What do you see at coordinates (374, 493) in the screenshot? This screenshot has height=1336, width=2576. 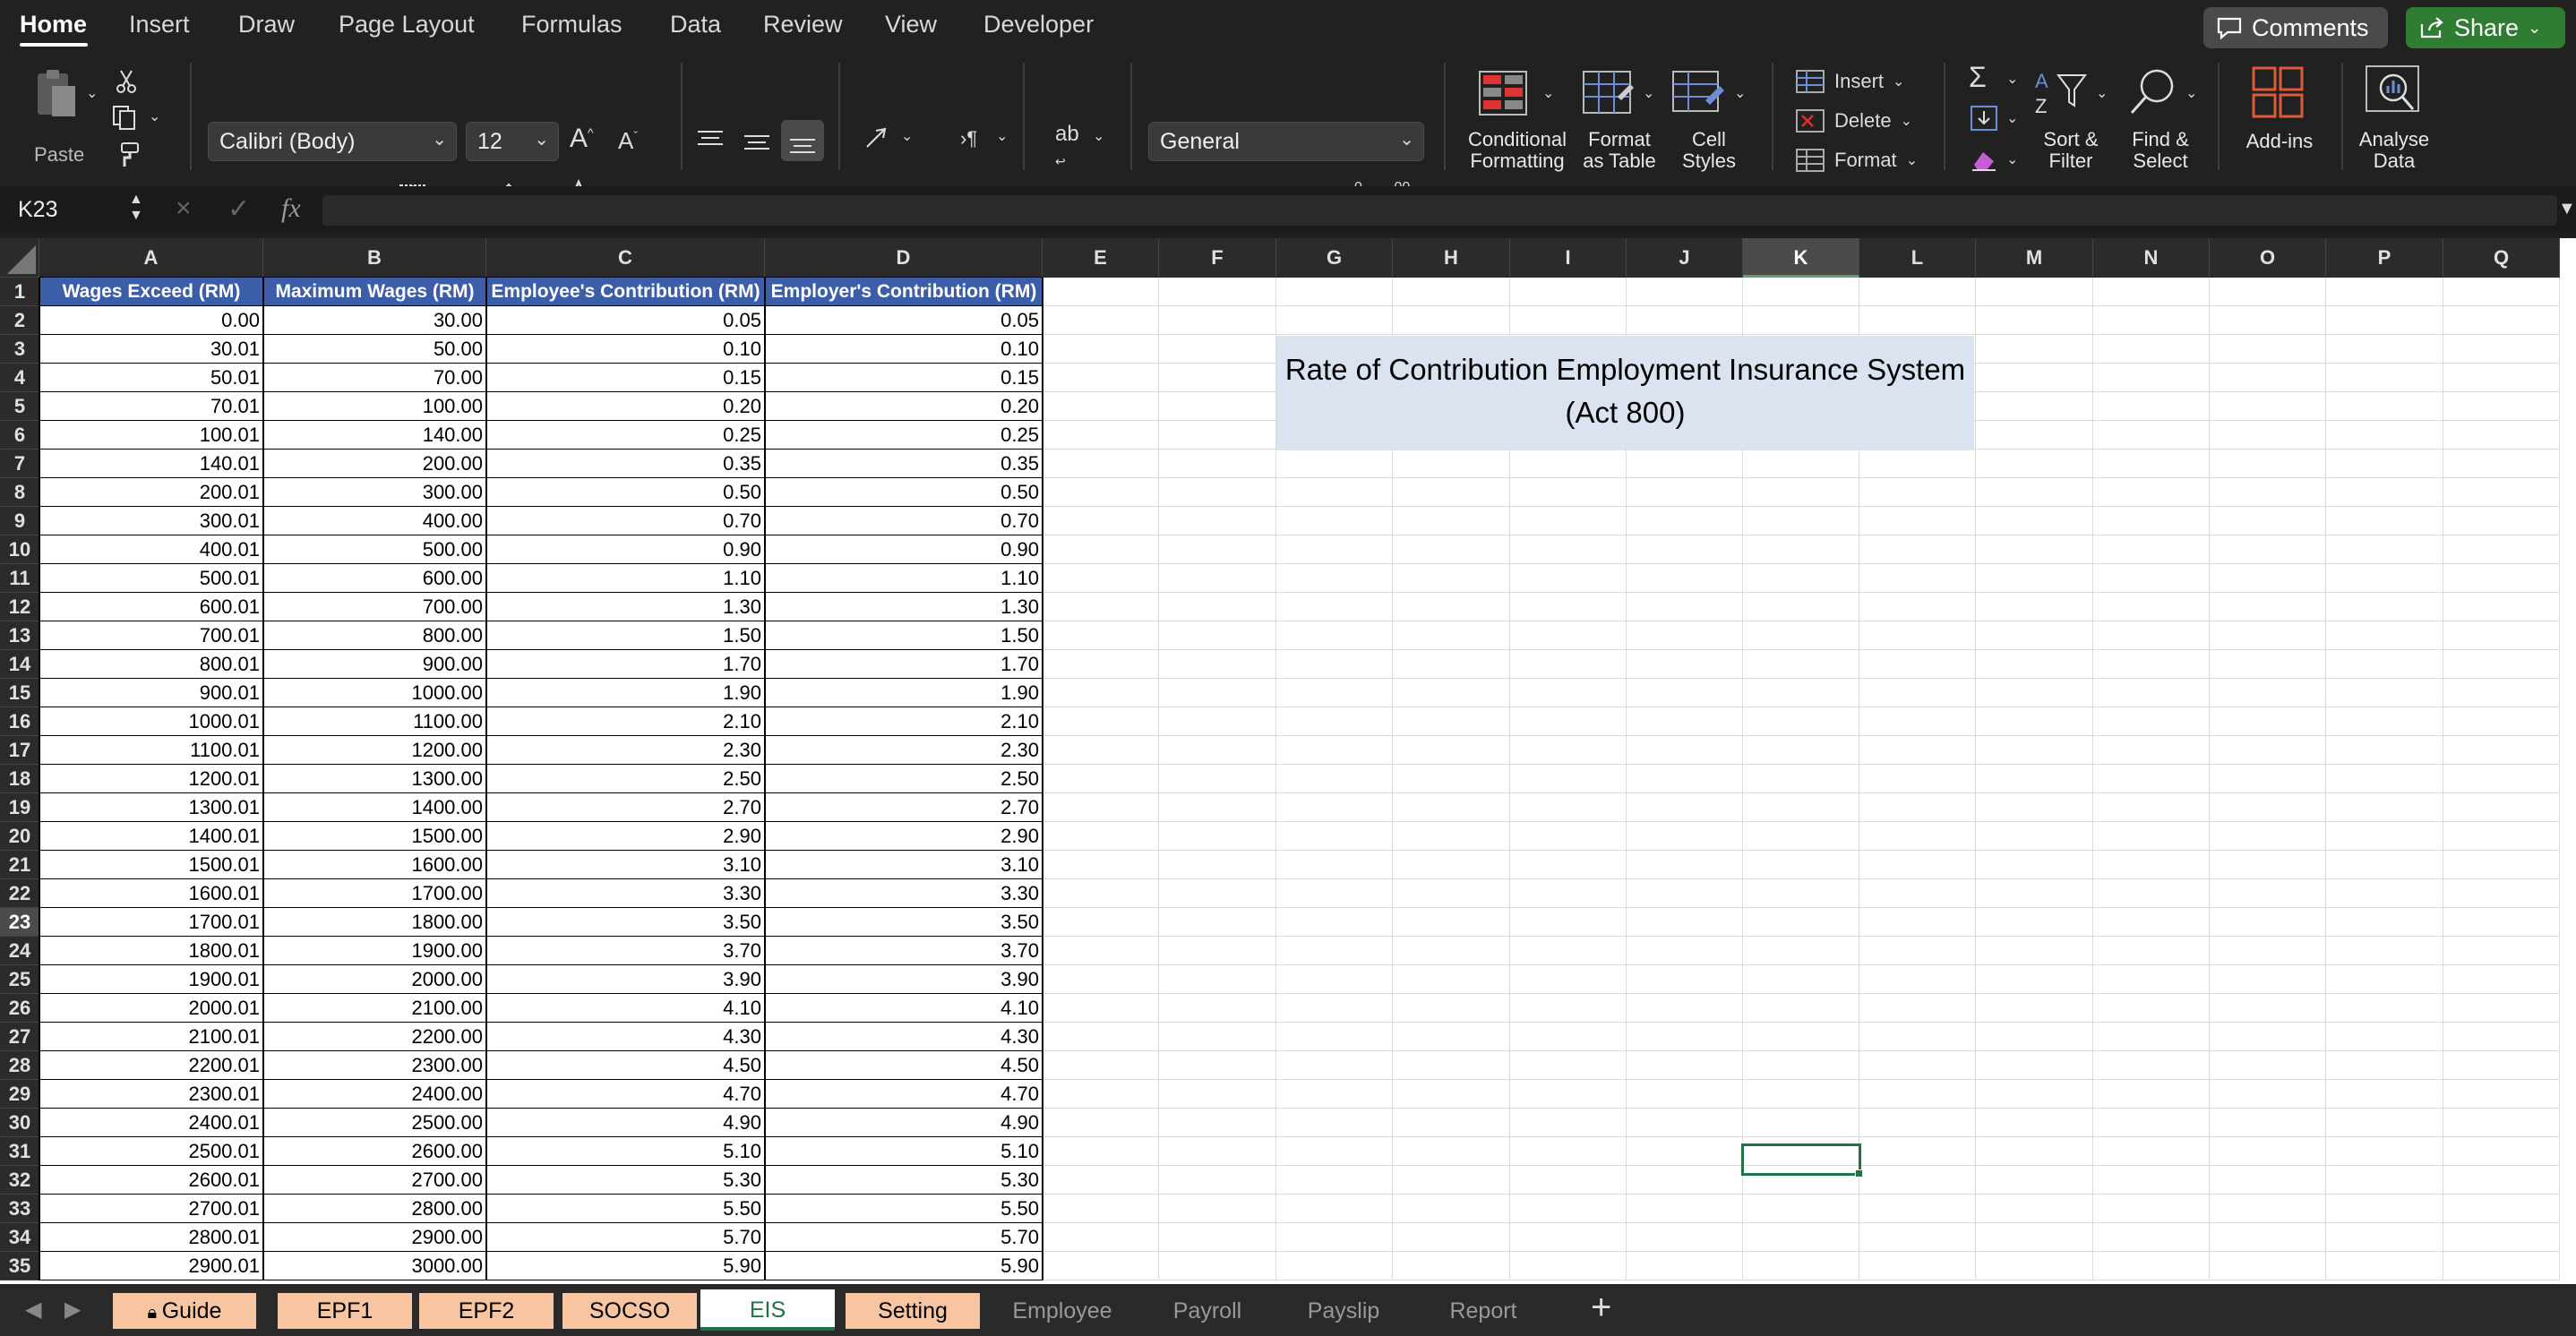 I see `table-cell: 300.00` at bounding box center [374, 493].